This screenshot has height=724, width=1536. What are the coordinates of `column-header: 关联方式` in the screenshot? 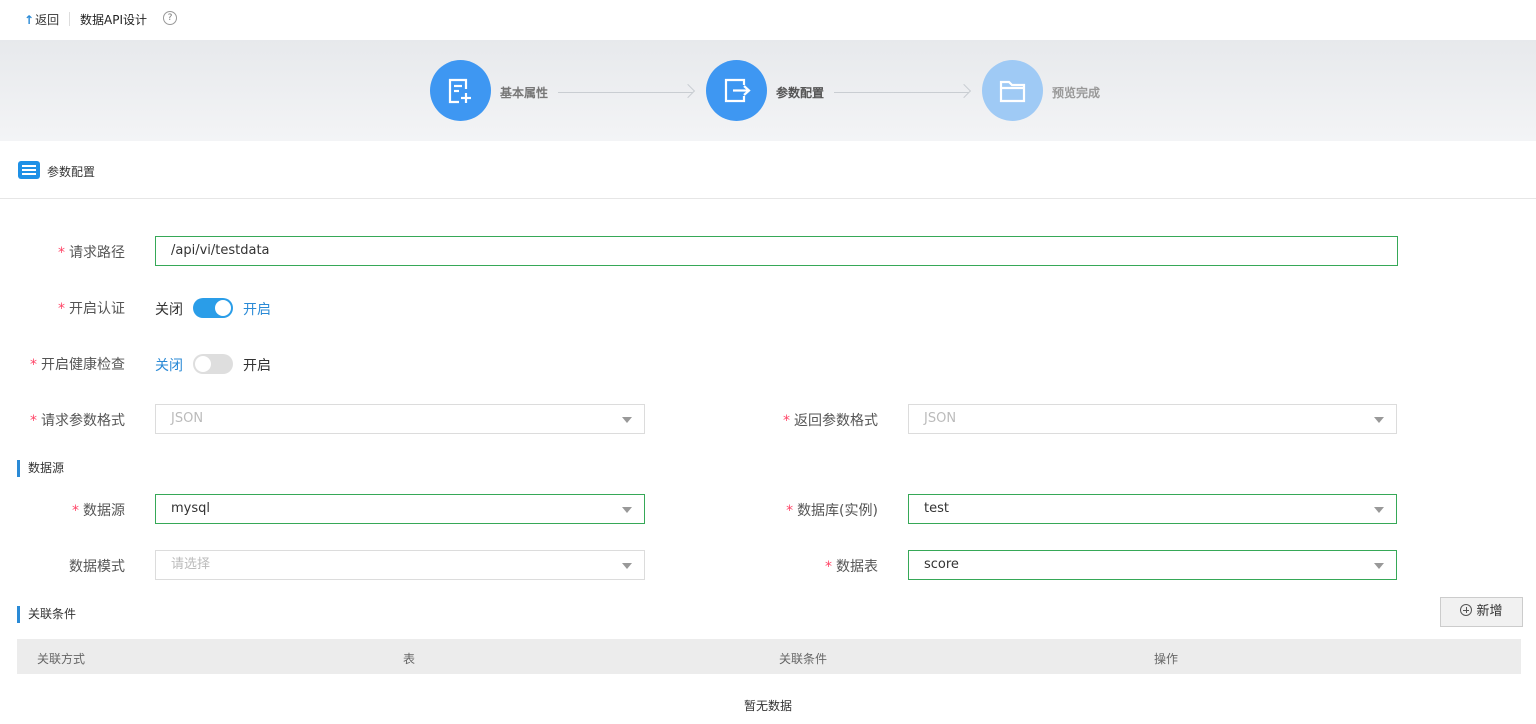 It's located at (61, 659).